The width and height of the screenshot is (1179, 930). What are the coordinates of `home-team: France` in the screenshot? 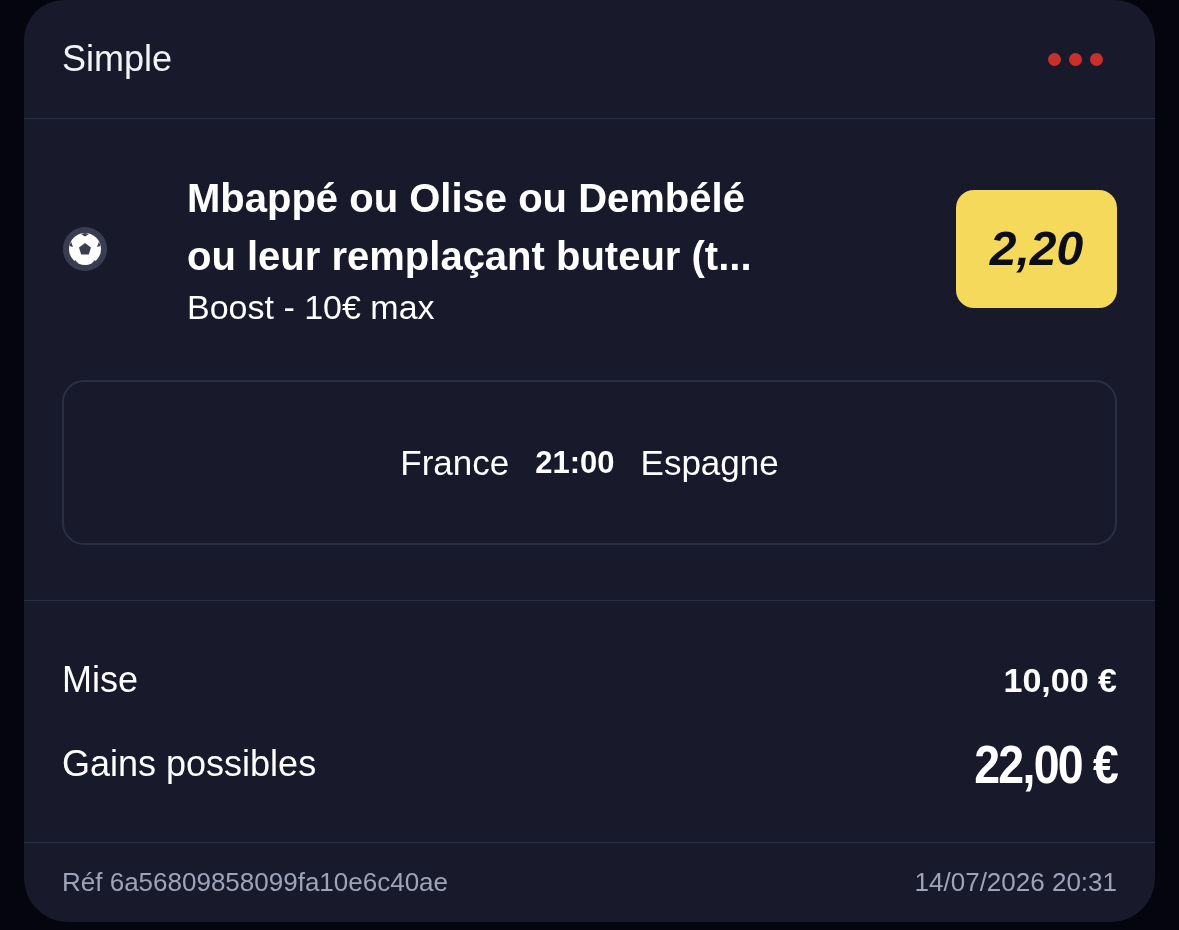 It's located at (455, 462).